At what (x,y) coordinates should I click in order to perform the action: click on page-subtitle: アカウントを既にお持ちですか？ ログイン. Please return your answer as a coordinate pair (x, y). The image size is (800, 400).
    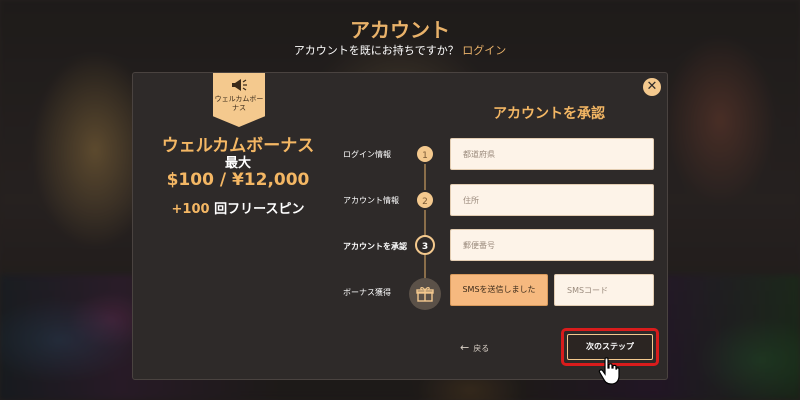
    Looking at the image, I should click on (400, 50).